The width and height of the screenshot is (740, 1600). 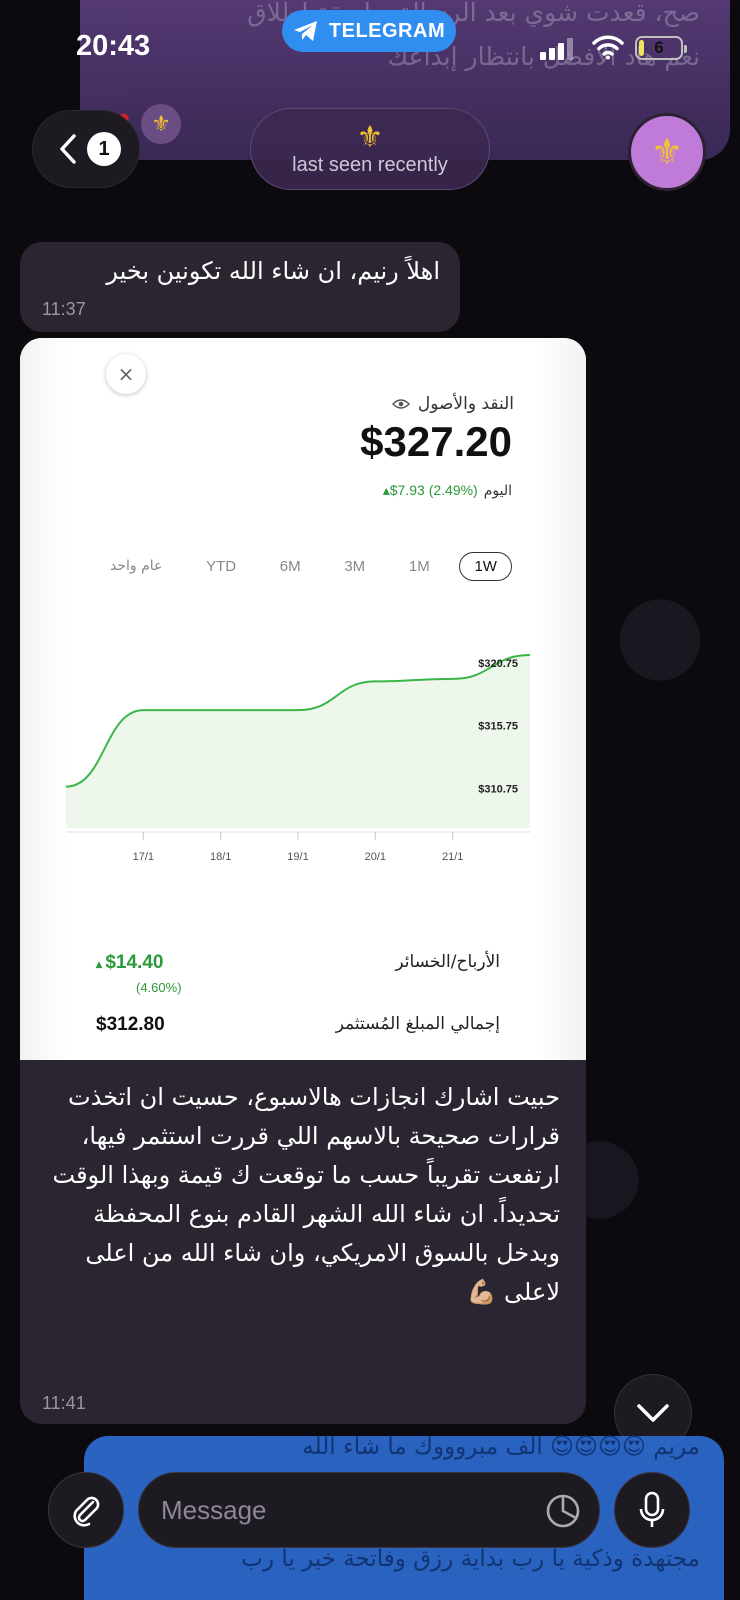 What do you see at coordinates (563, 1511) in the screenshot?
I see `sticker-icon` at bounding box center [563, 1511].